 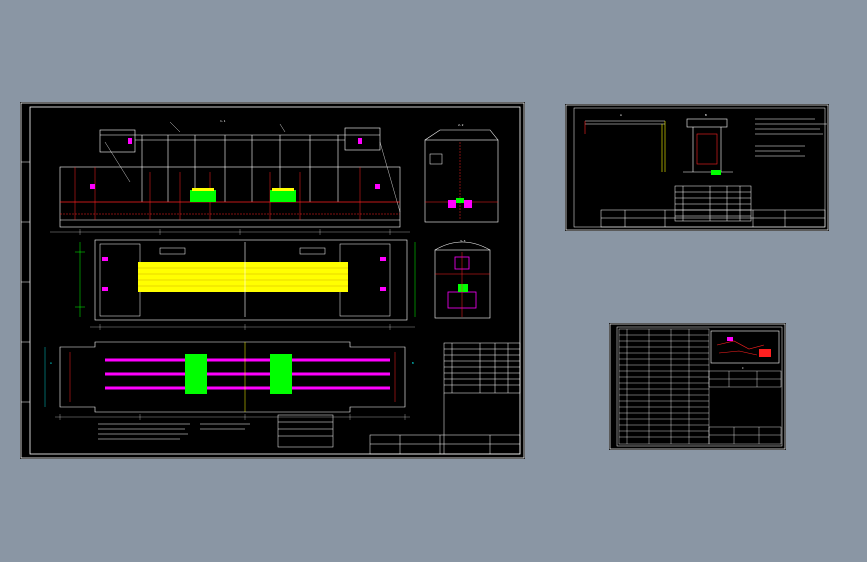 I want to click on detail-inner-border, so click(x=699, y=167).